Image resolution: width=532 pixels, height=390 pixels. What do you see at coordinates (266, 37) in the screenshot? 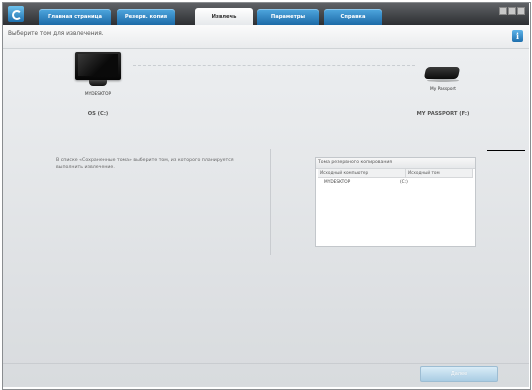
I see `instruction-bar: Выберите том для извлечения. i` at bounding box center [266, 37].